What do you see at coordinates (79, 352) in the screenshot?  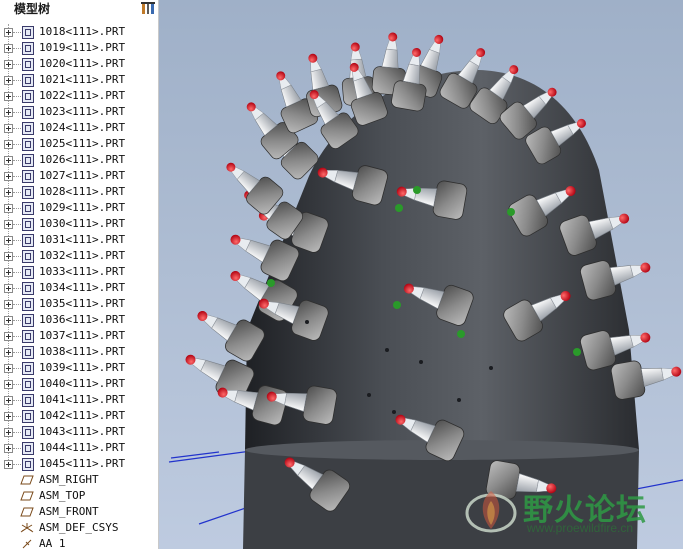 I see `tree-item-part: 1038<111>.PRT` at bounding box center [79, 352].